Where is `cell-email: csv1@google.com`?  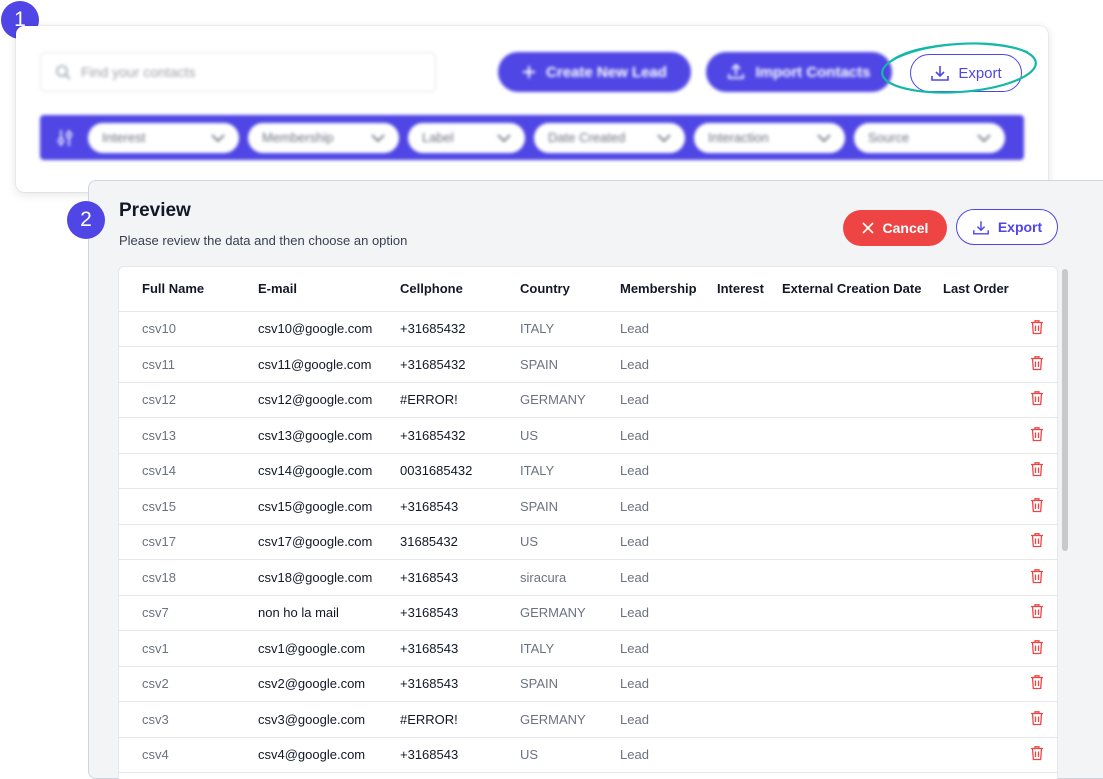 cell-email: csv1@google.com is located at coordinates (329, 648).